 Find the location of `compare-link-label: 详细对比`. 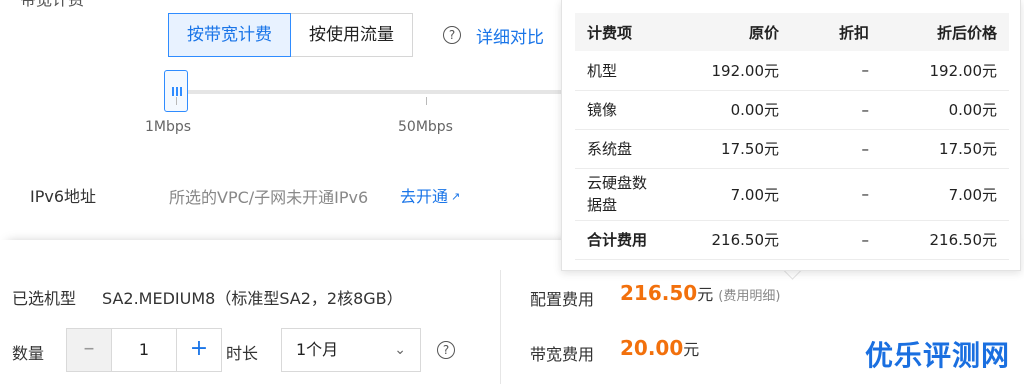

compare-link-label: 详细对比 is located at coordinates (510, 38).